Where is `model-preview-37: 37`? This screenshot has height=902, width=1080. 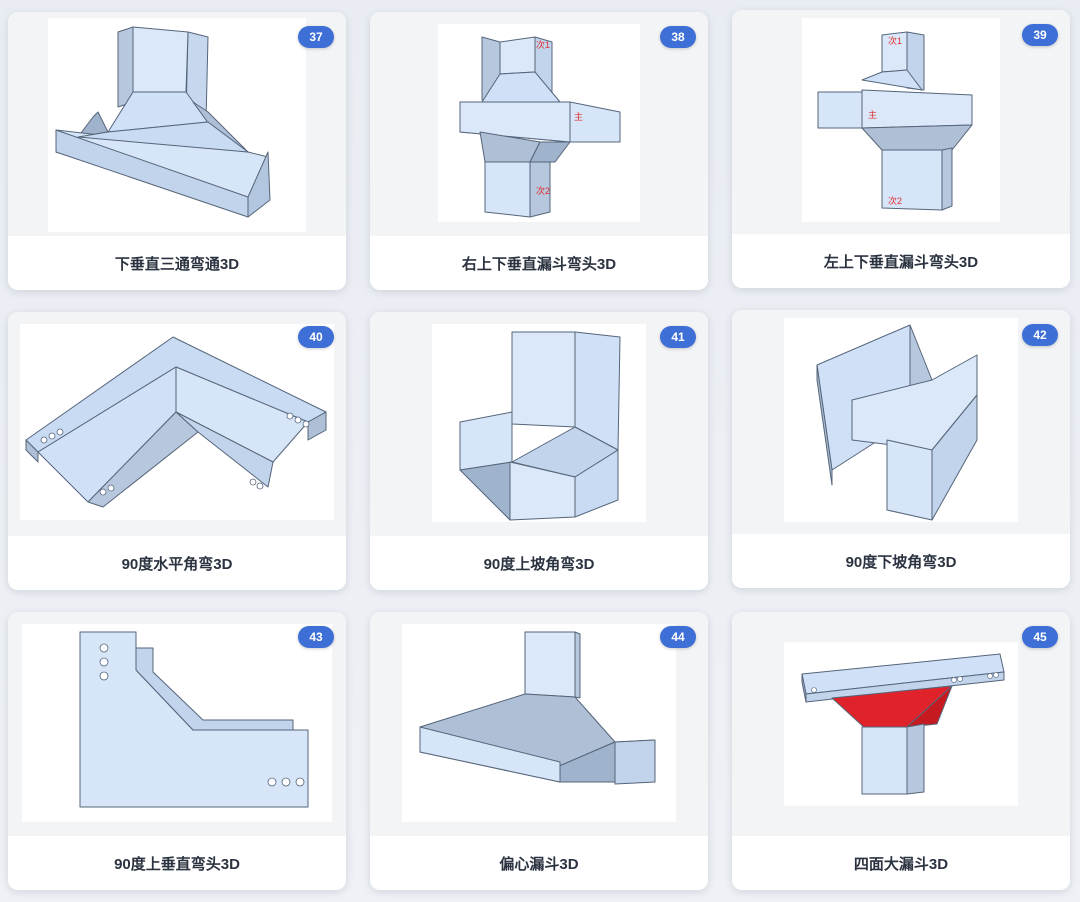
model-preview-37: 37 is located at coordinates (177, 124).